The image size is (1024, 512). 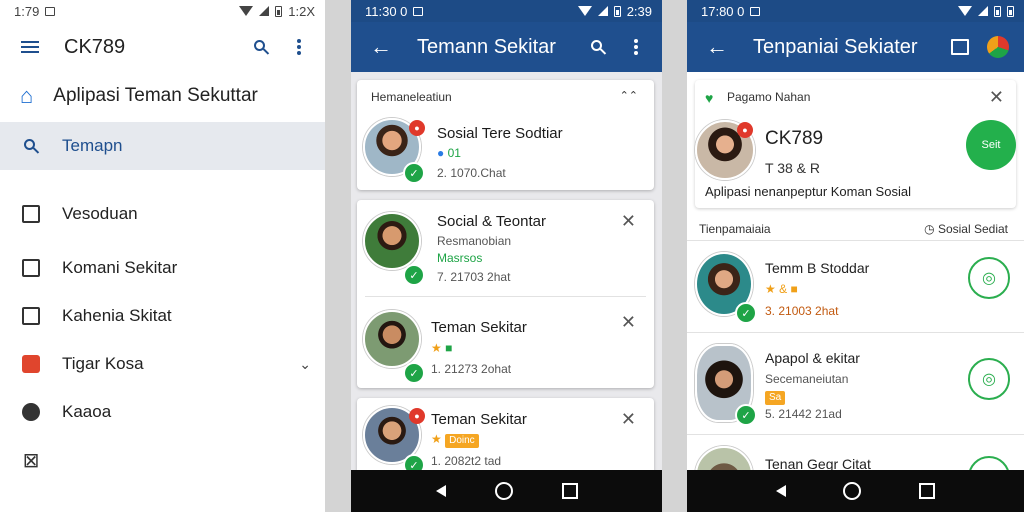 I want to click on status-bar: 17:80 0, so click(x=855, y=11).